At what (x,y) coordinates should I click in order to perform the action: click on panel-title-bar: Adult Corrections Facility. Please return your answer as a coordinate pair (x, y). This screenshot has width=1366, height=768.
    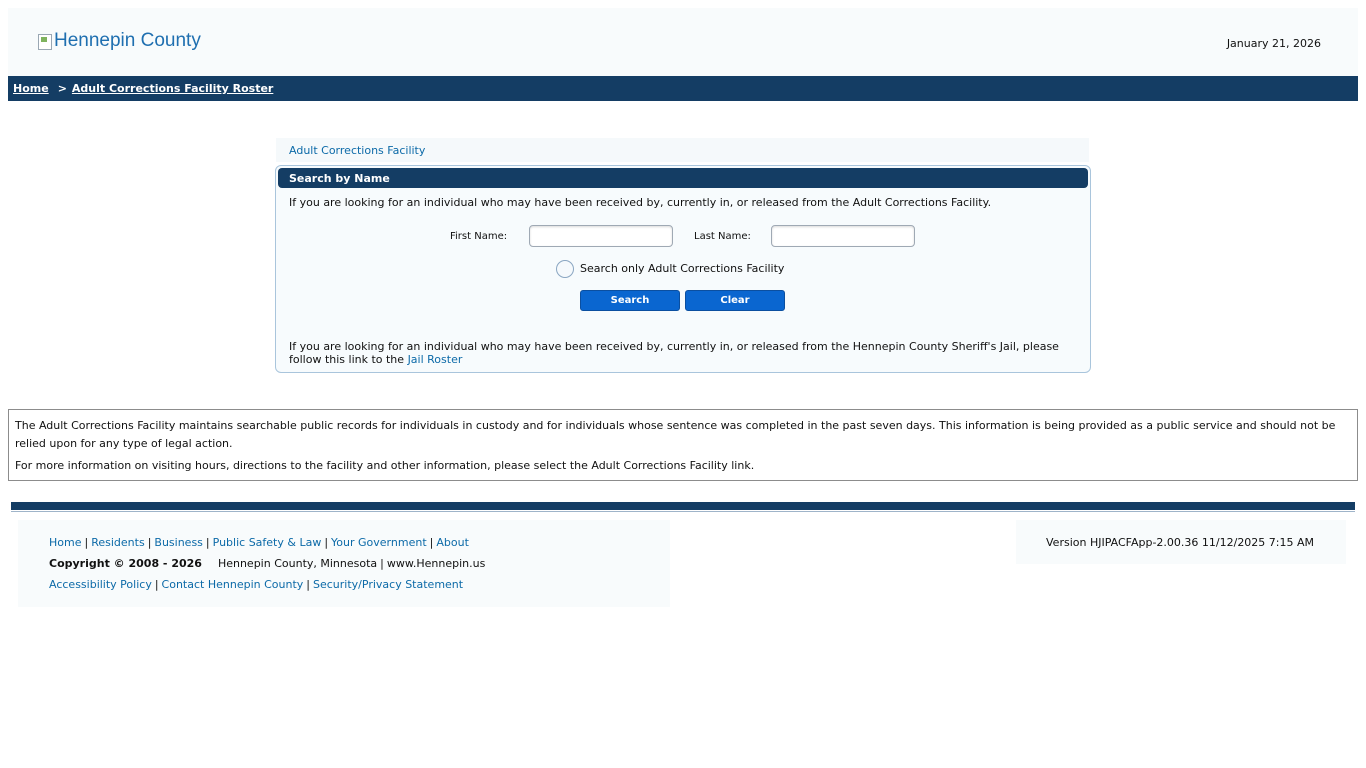
    Looking at the image, I should click on (682, 150).